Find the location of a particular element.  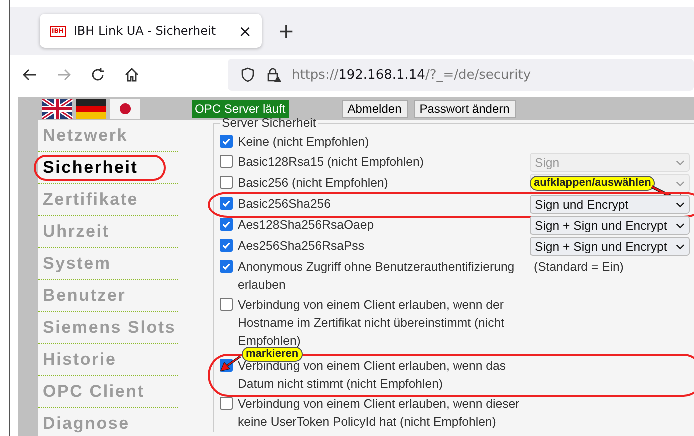

back-icon is located at coordinates (30, 75).